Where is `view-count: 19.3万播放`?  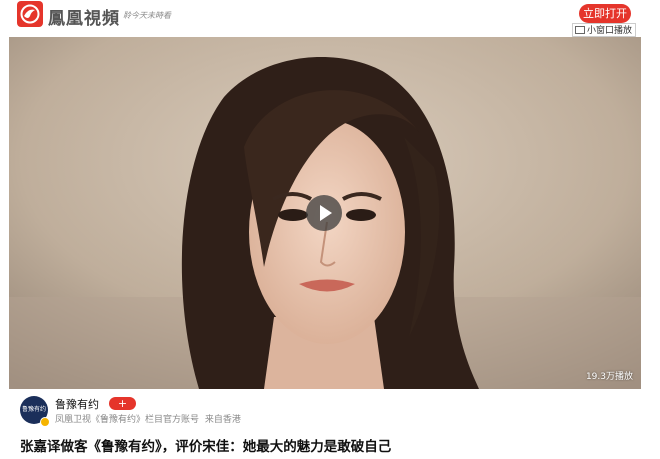
view-count: 19.3万播放 is located at coordinates (609, 377).